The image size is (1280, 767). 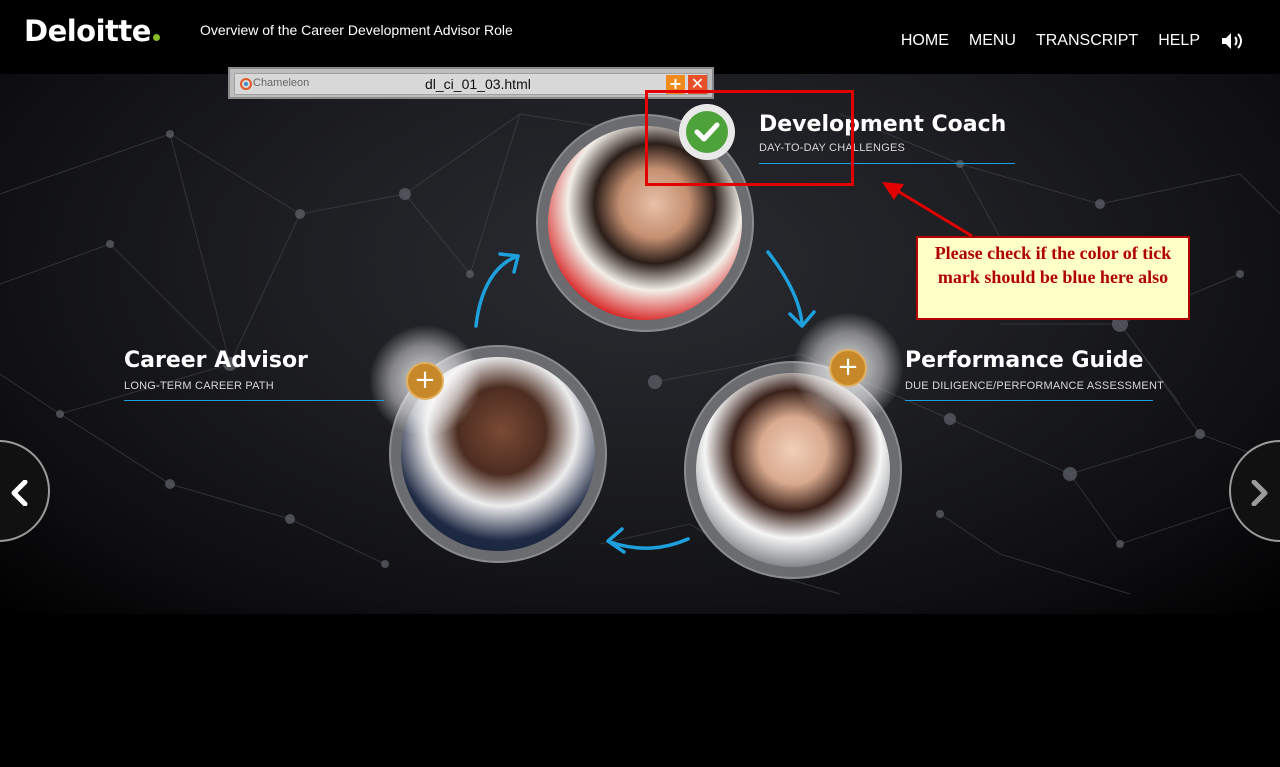 What do you see at coordinates (281, 83) in the screenshot?
I see `chameleon-brand: Chameleon` at bounding box center [281, 83].